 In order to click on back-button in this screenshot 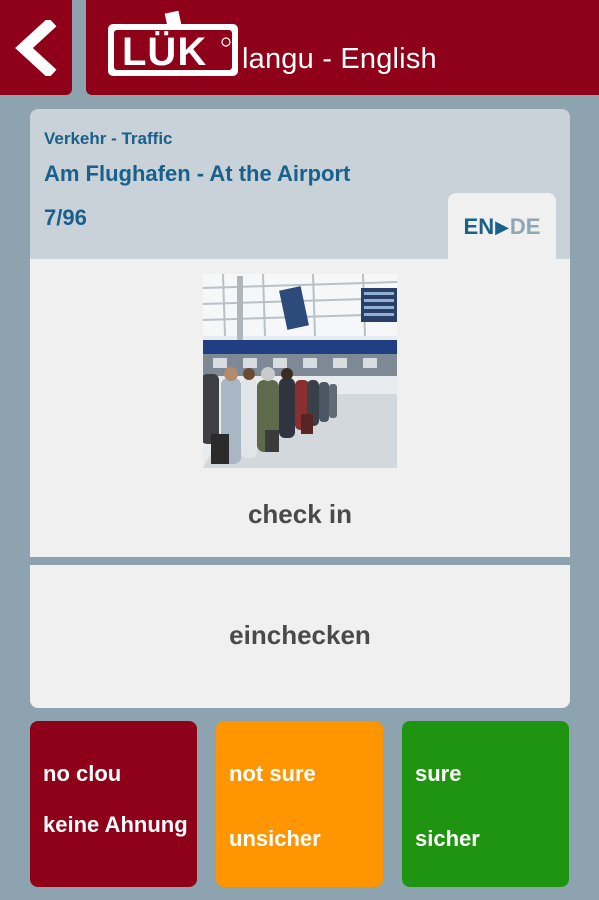, I will do `click(36, 47)`.